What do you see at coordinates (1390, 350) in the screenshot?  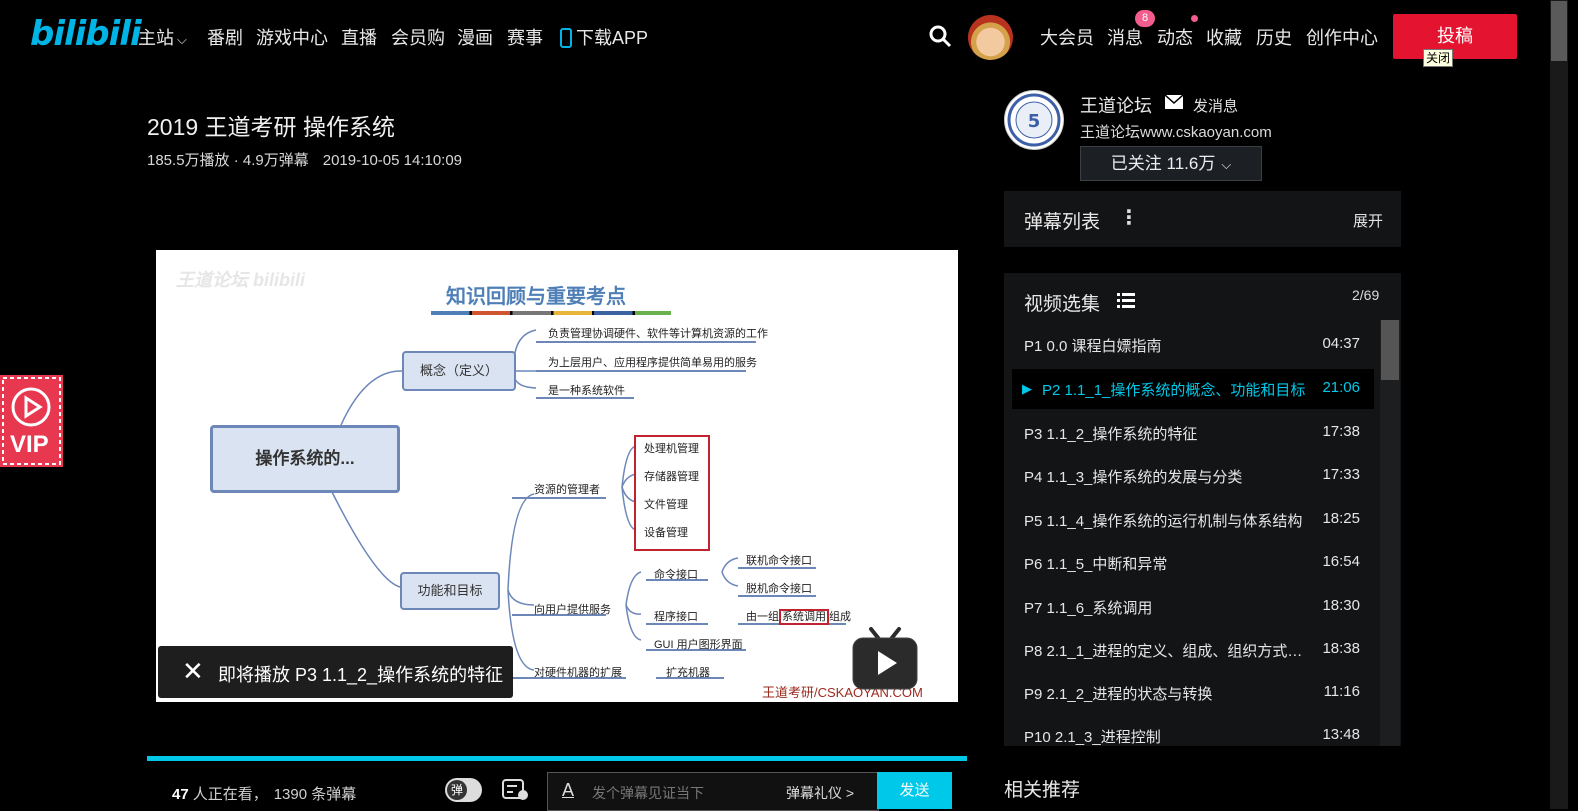 I see `episode-scrollbar-thumb` at bounding box center [1390, 350].